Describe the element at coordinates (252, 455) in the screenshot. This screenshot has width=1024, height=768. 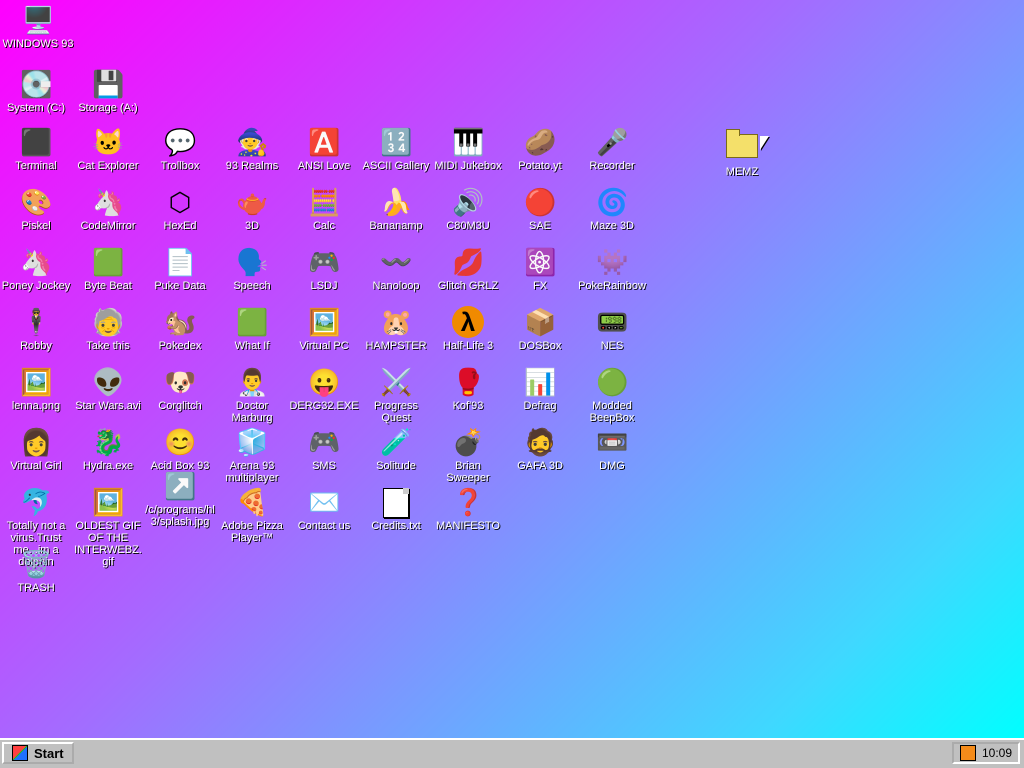
I see `desktop-icon-arena-93: 🧊 Arena 93 multiplayer` at that location.